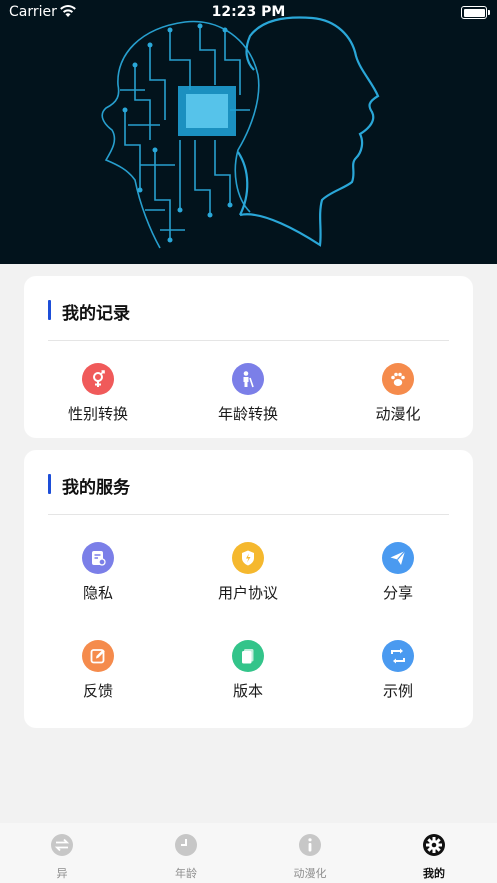 This screenshot has width=497, height=883. What do you see at coordinates (186, 845) in the screenshot?
I see `clock-icon` at bounding box center [186, 845].